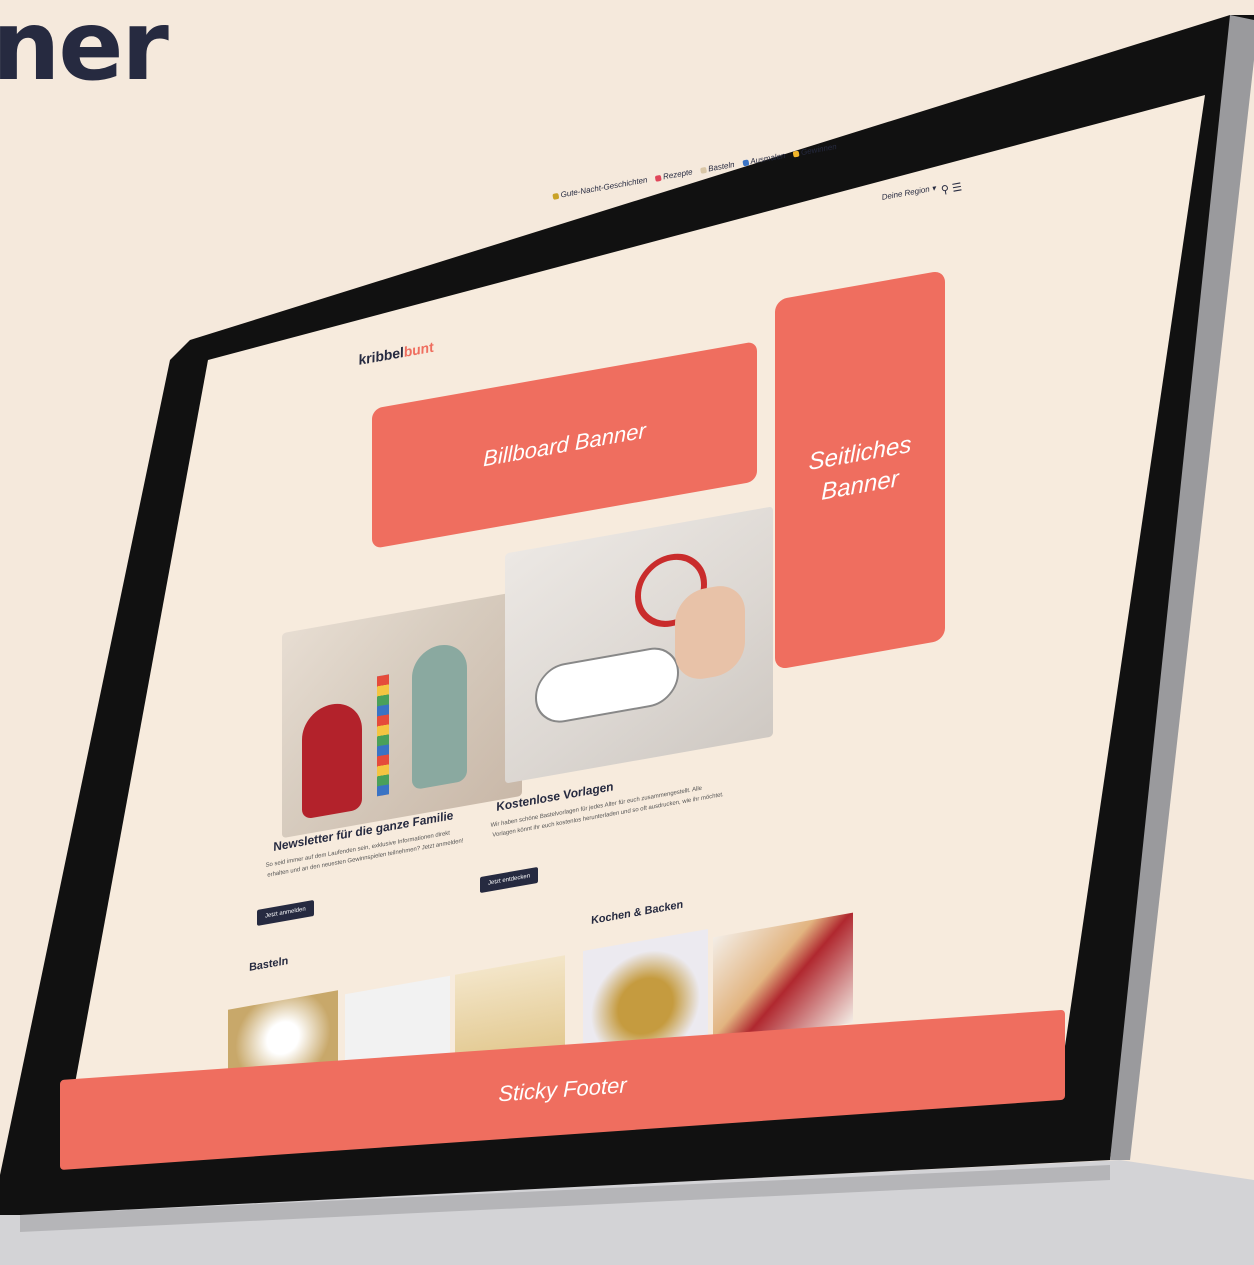 Image resolution: width=1254 pixels, height=1265 pixels. What do you see at coordinates (402, 714) in the screenshot?
I see `newsletter-image` at bounding box center [402, 714].